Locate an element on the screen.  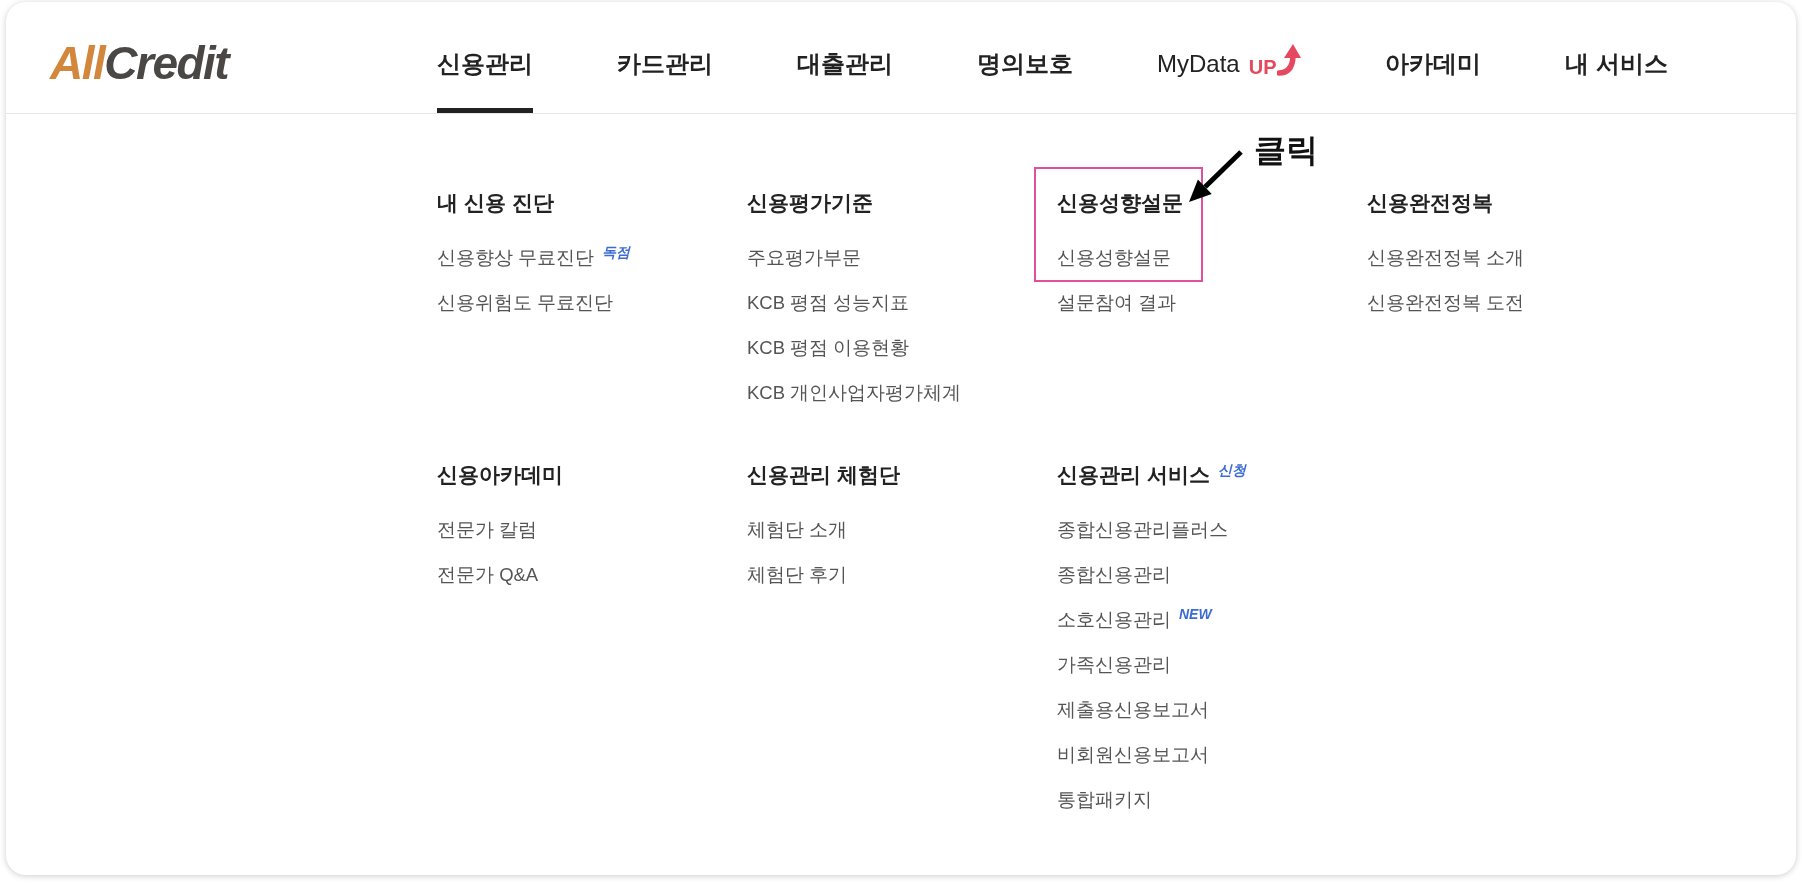
menu-link: 설문참여 결과 is located at coordinates (1117, 302).